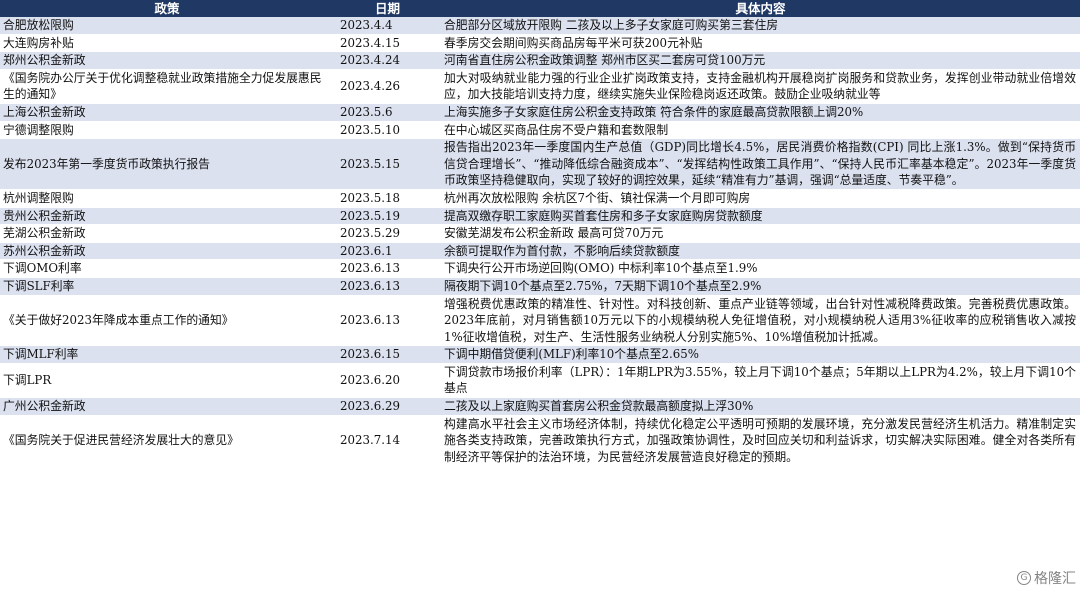  What do you see at coordinates (387, 216) in the screenshot?
I see `date-cell: 2023.5.19` at bounding box center [387, 216].